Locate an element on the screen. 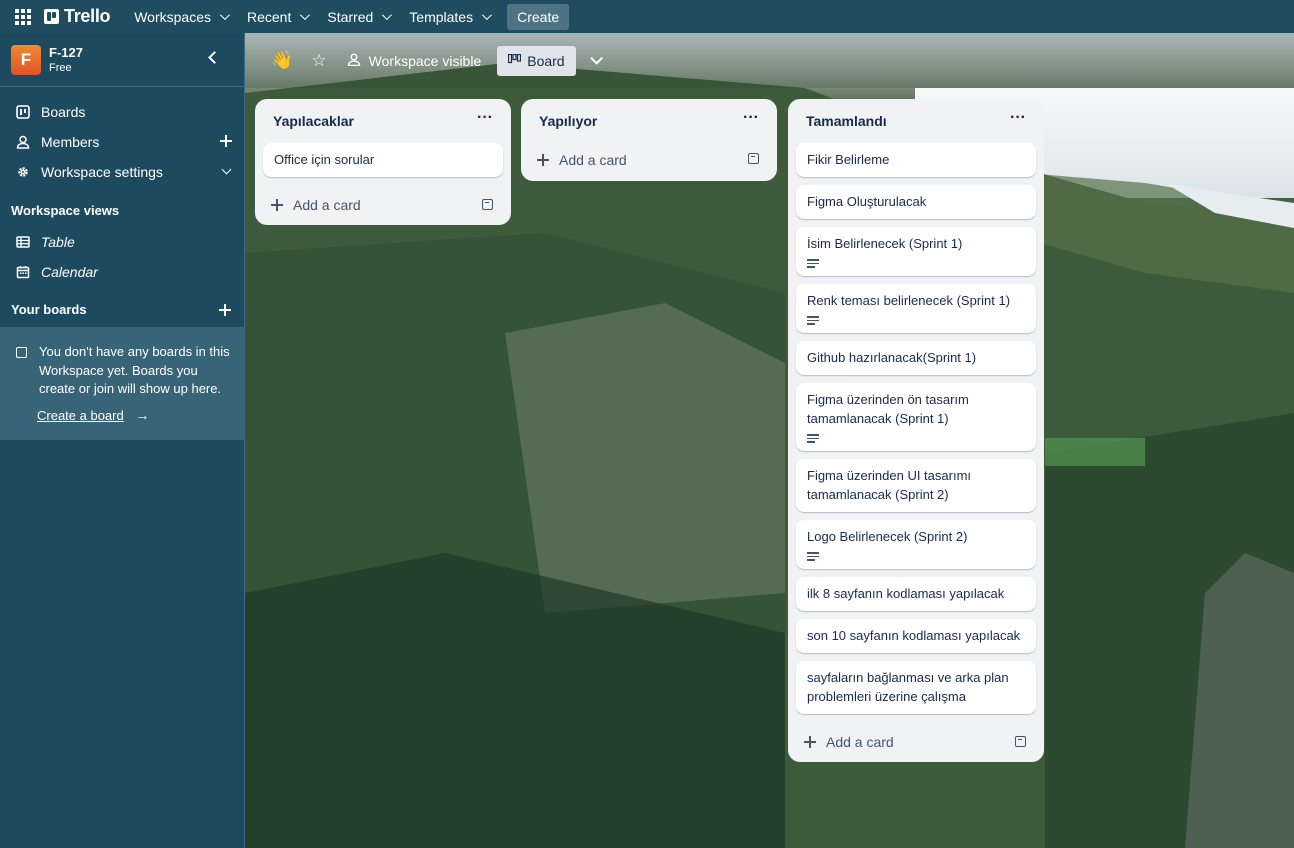 The width and height of the screenshot is (1294, 848). gear-icon is located at coordinates (23, 172).